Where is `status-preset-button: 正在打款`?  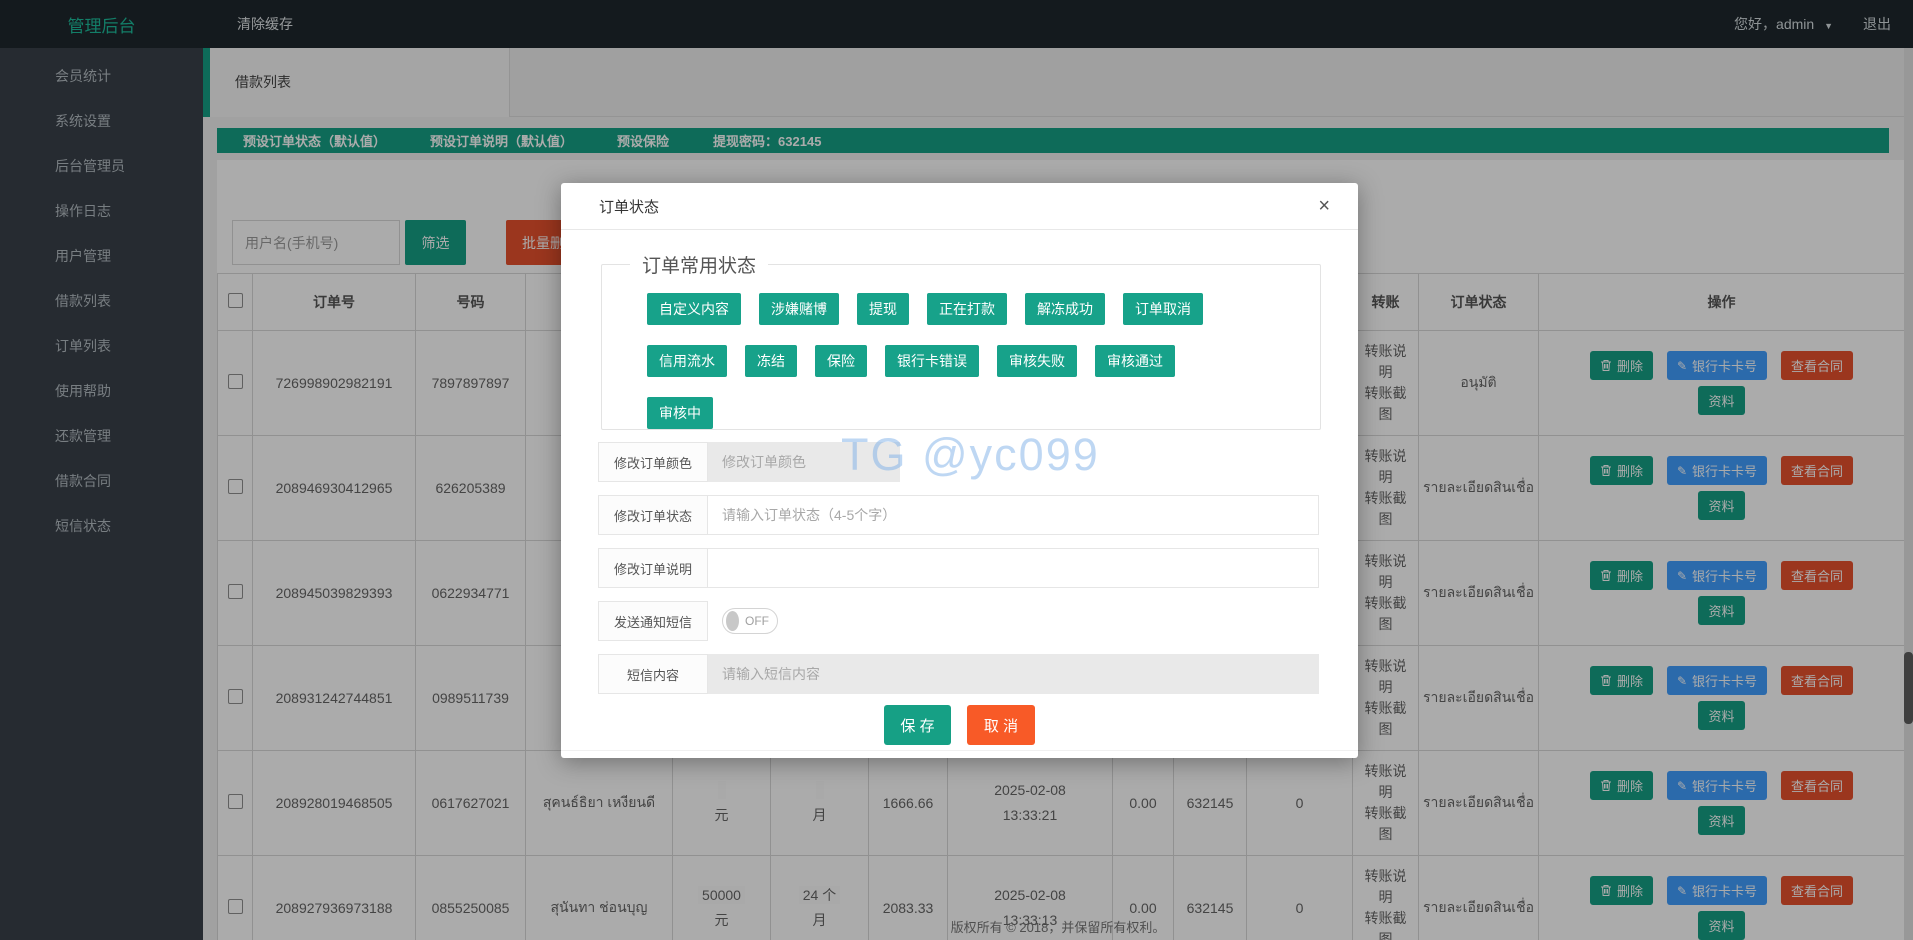 status-preset-button: 正在打款 is located at coordinates (967, 309).